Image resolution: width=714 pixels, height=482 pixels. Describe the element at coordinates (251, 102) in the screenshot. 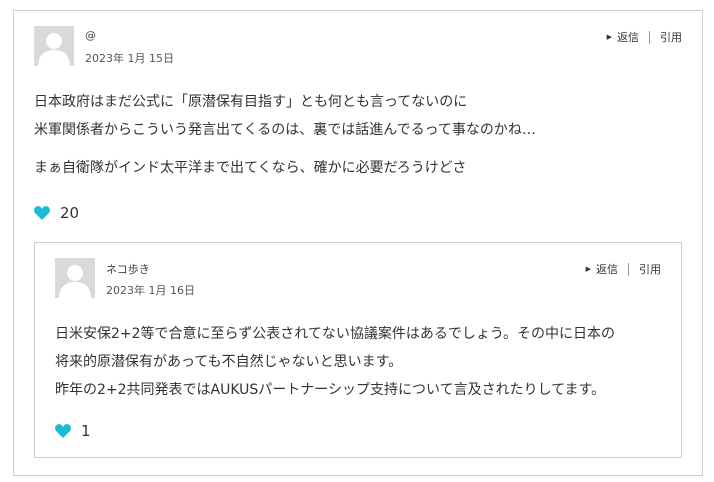

I see `comment-line: 日本政府はまだ公式に「原潜保有目指す」とも何とも言ってないのに` at that location.